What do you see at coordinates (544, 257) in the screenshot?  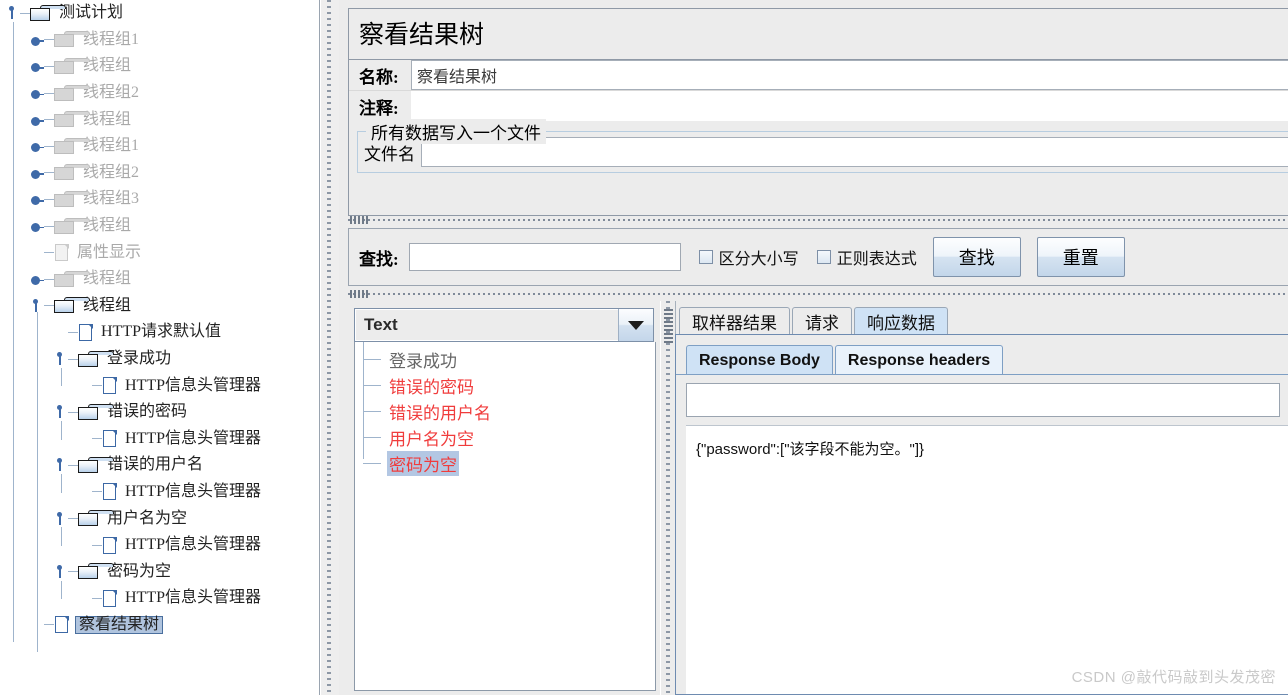 I see `search-input` at bounding box center [544, 257].